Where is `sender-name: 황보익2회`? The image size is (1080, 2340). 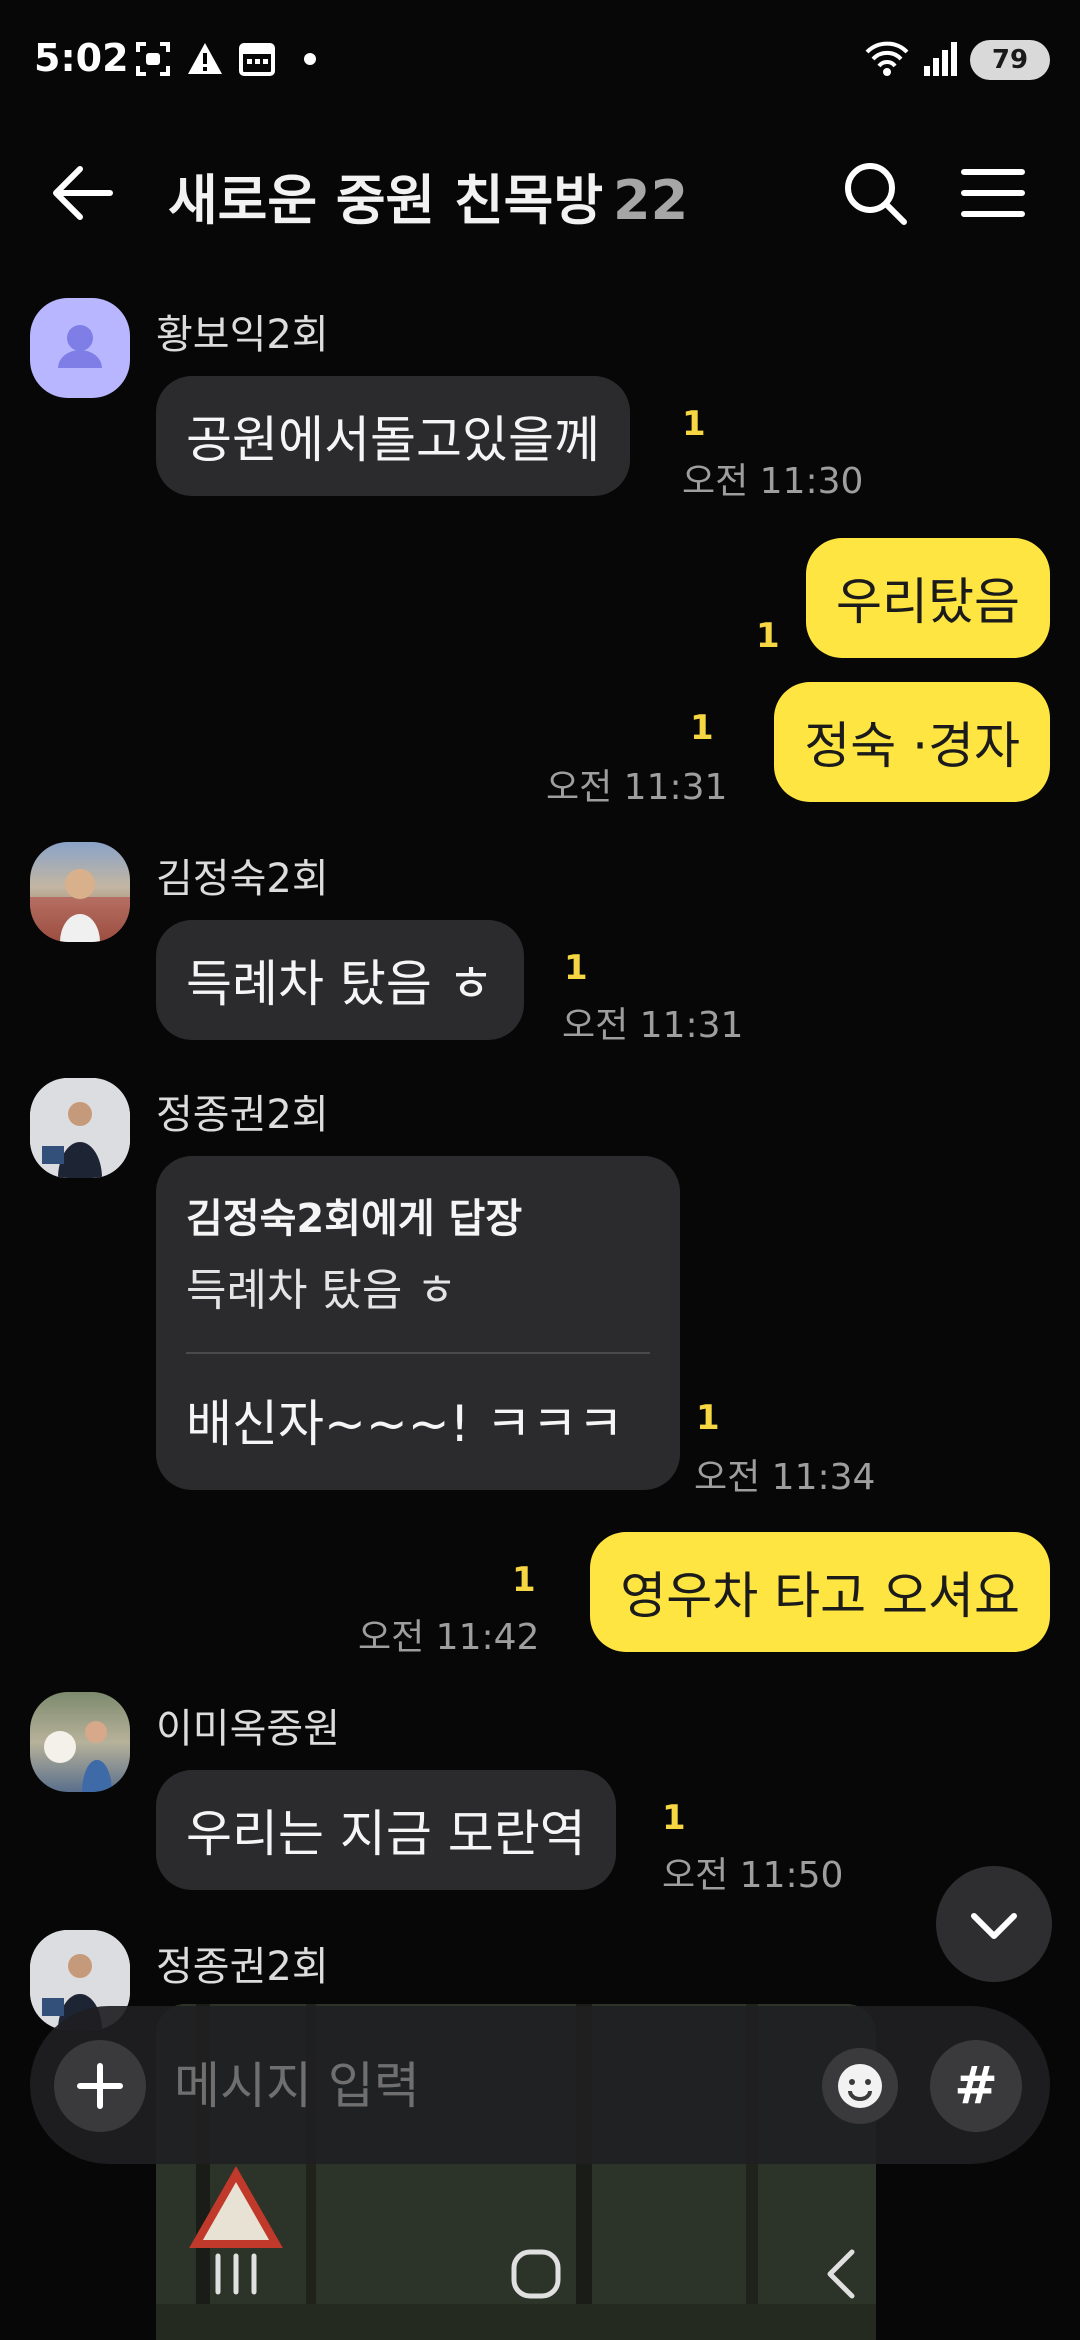
sender-name: 황보익2회 is located at coordinates (242, 335).